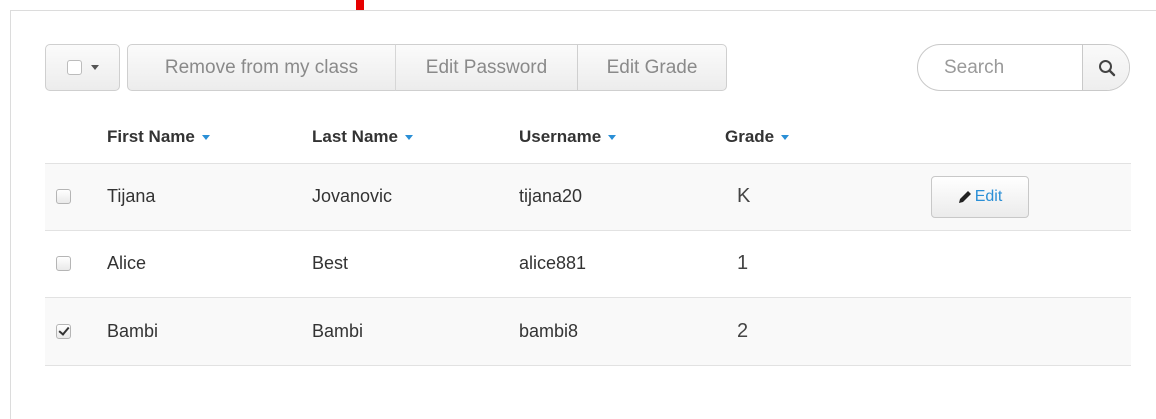 The width and height of the screenshot is (1156, 419). I want to click on header-label: First Name, so click(151, 136).